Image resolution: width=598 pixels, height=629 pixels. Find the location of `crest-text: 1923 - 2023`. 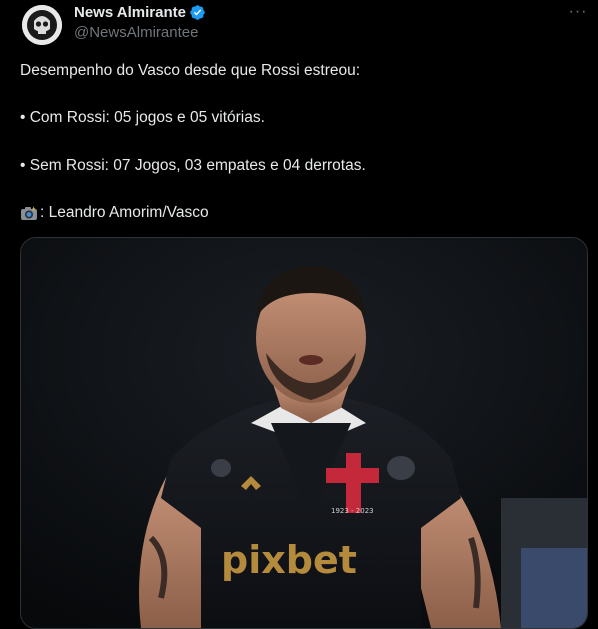

crest-text: 1923 - 2023 is located at coordinates (352, 511).